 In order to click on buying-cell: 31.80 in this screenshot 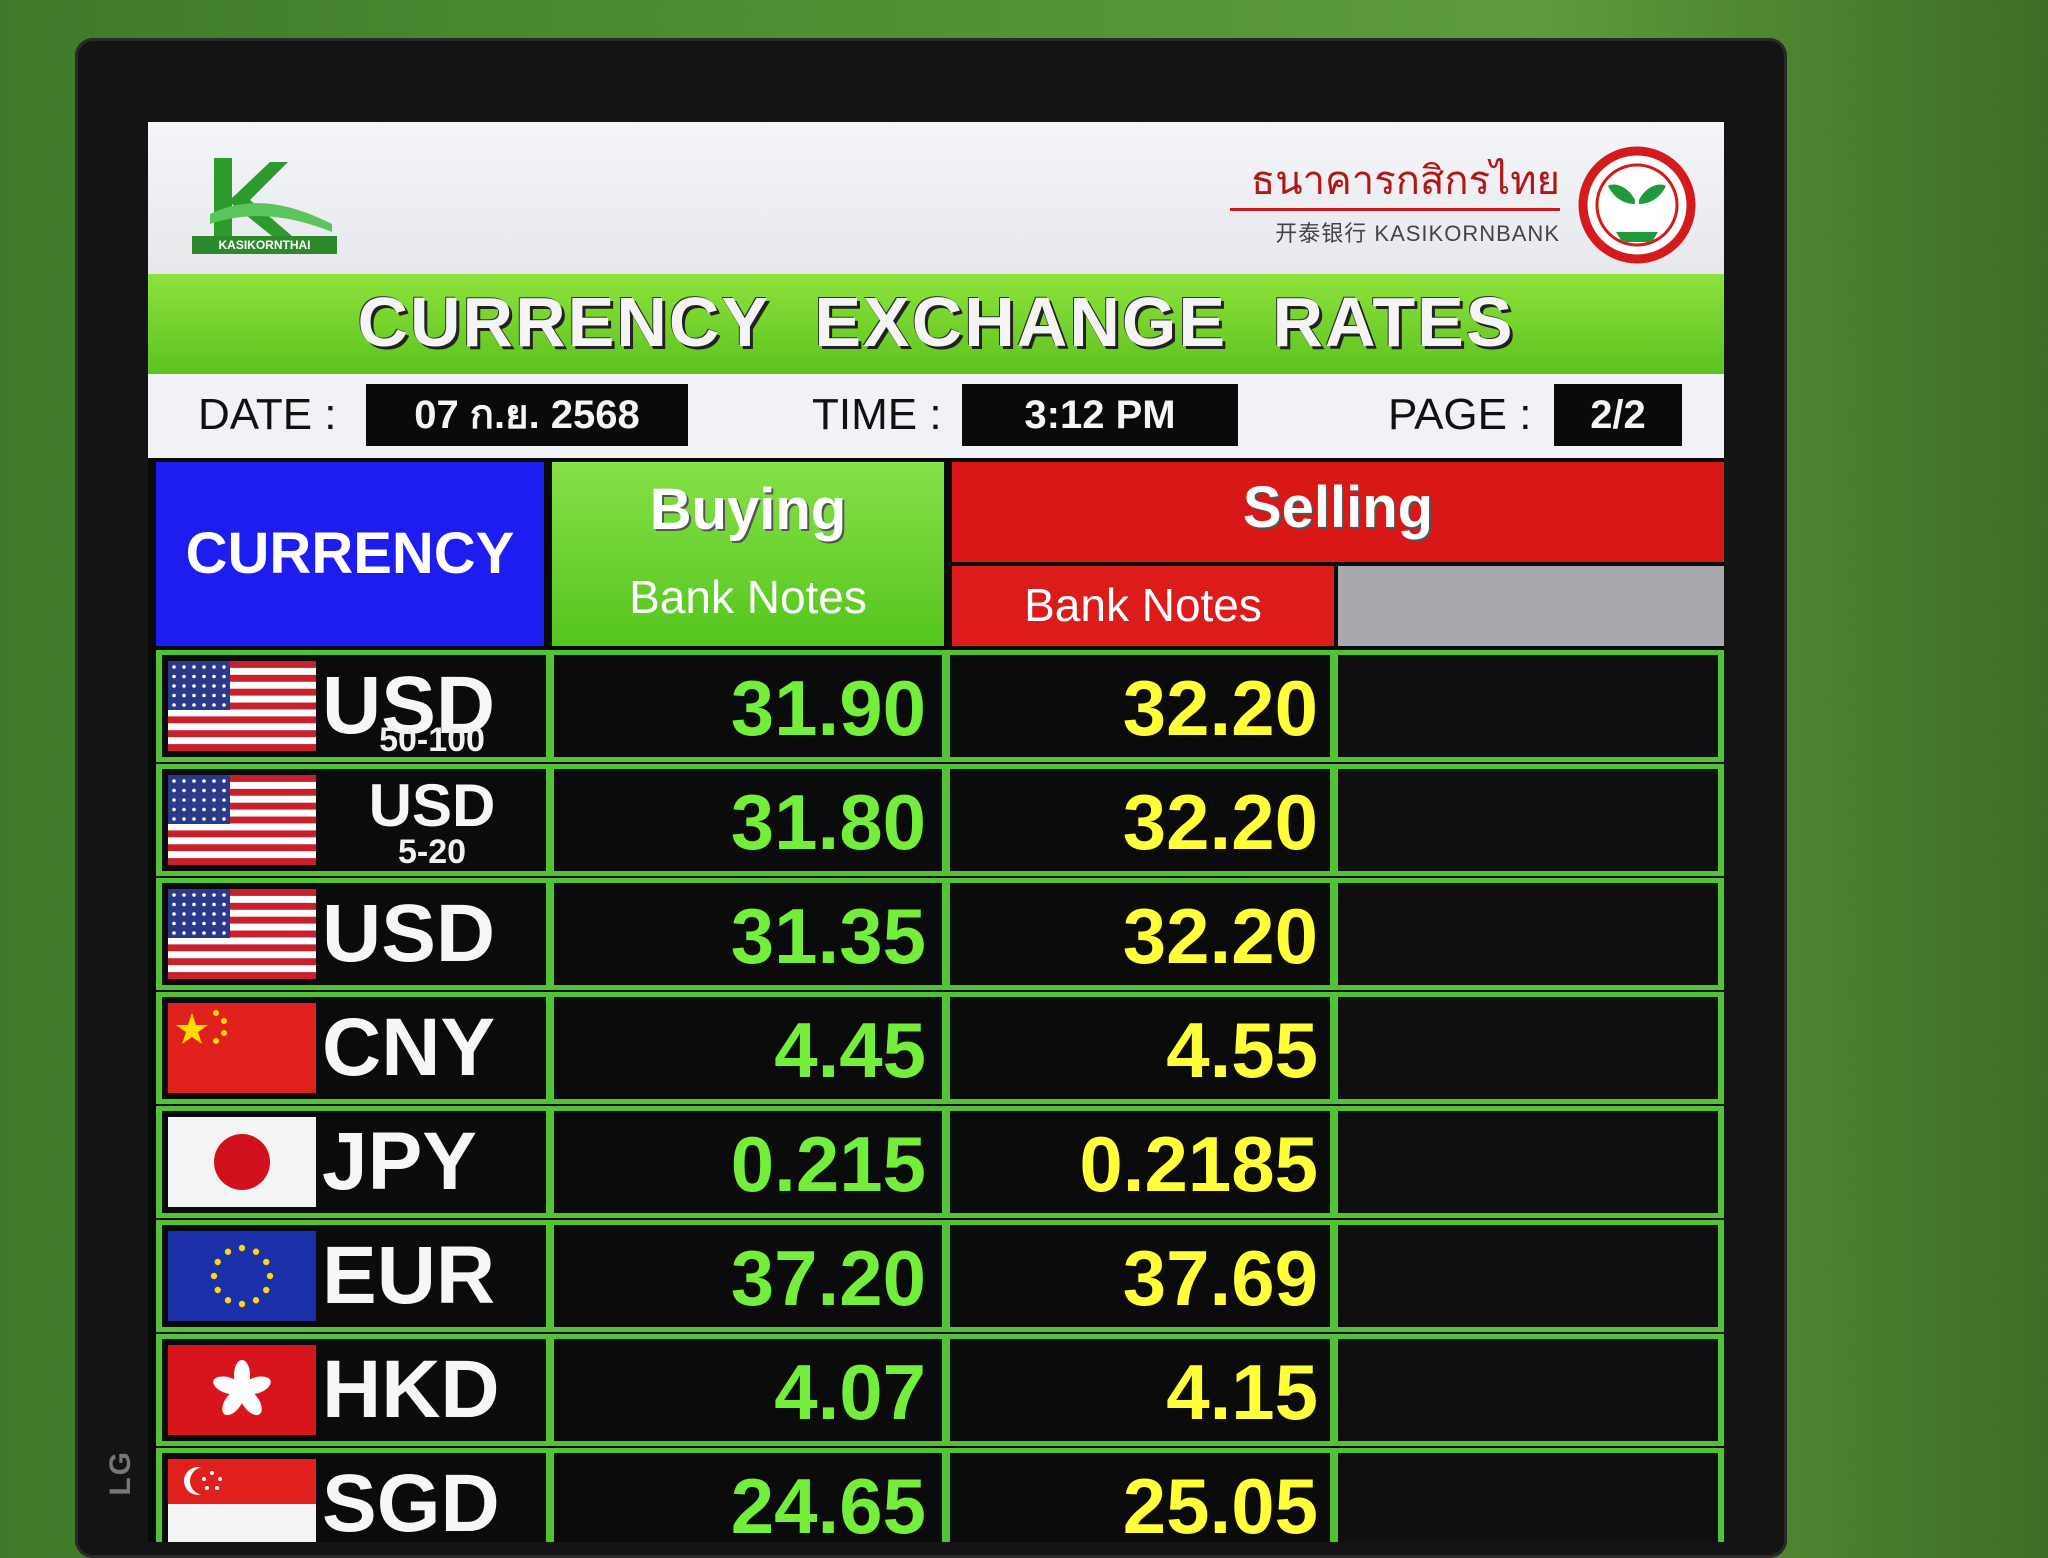, I will do `click(748, 820)`.